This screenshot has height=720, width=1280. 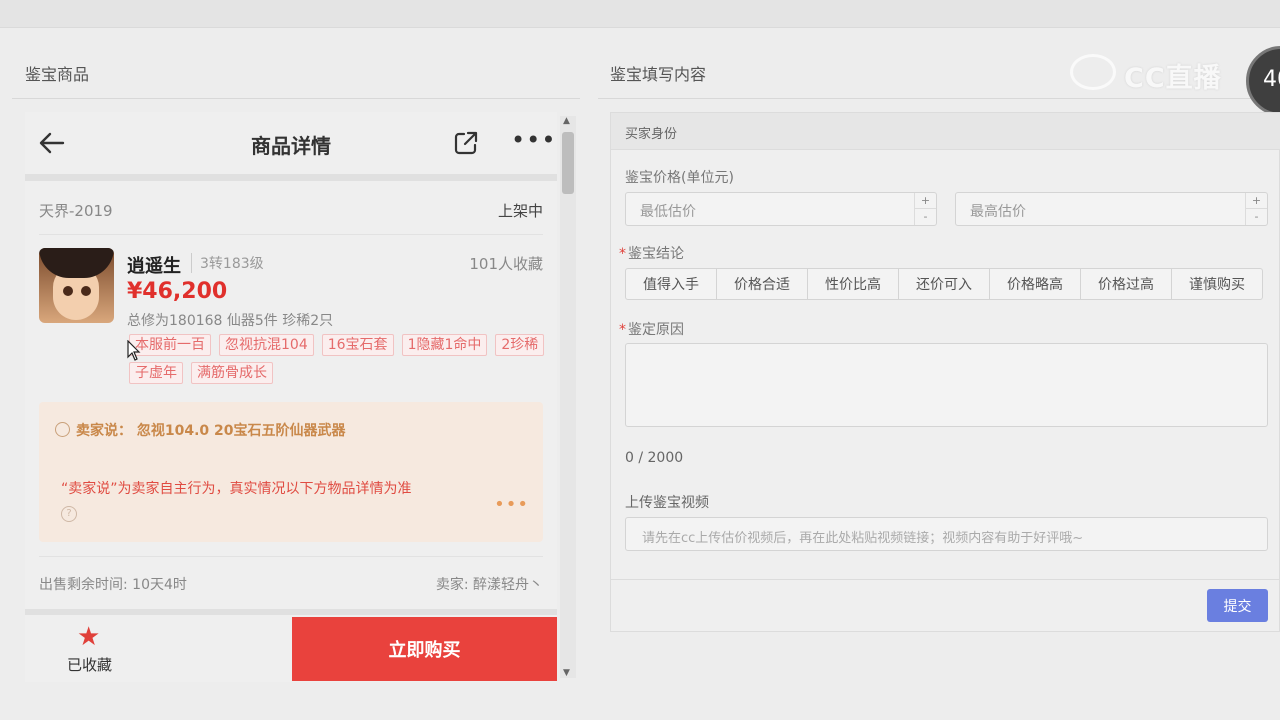 I want to click on listing-status: 上架中, so click(x=520, y=211).